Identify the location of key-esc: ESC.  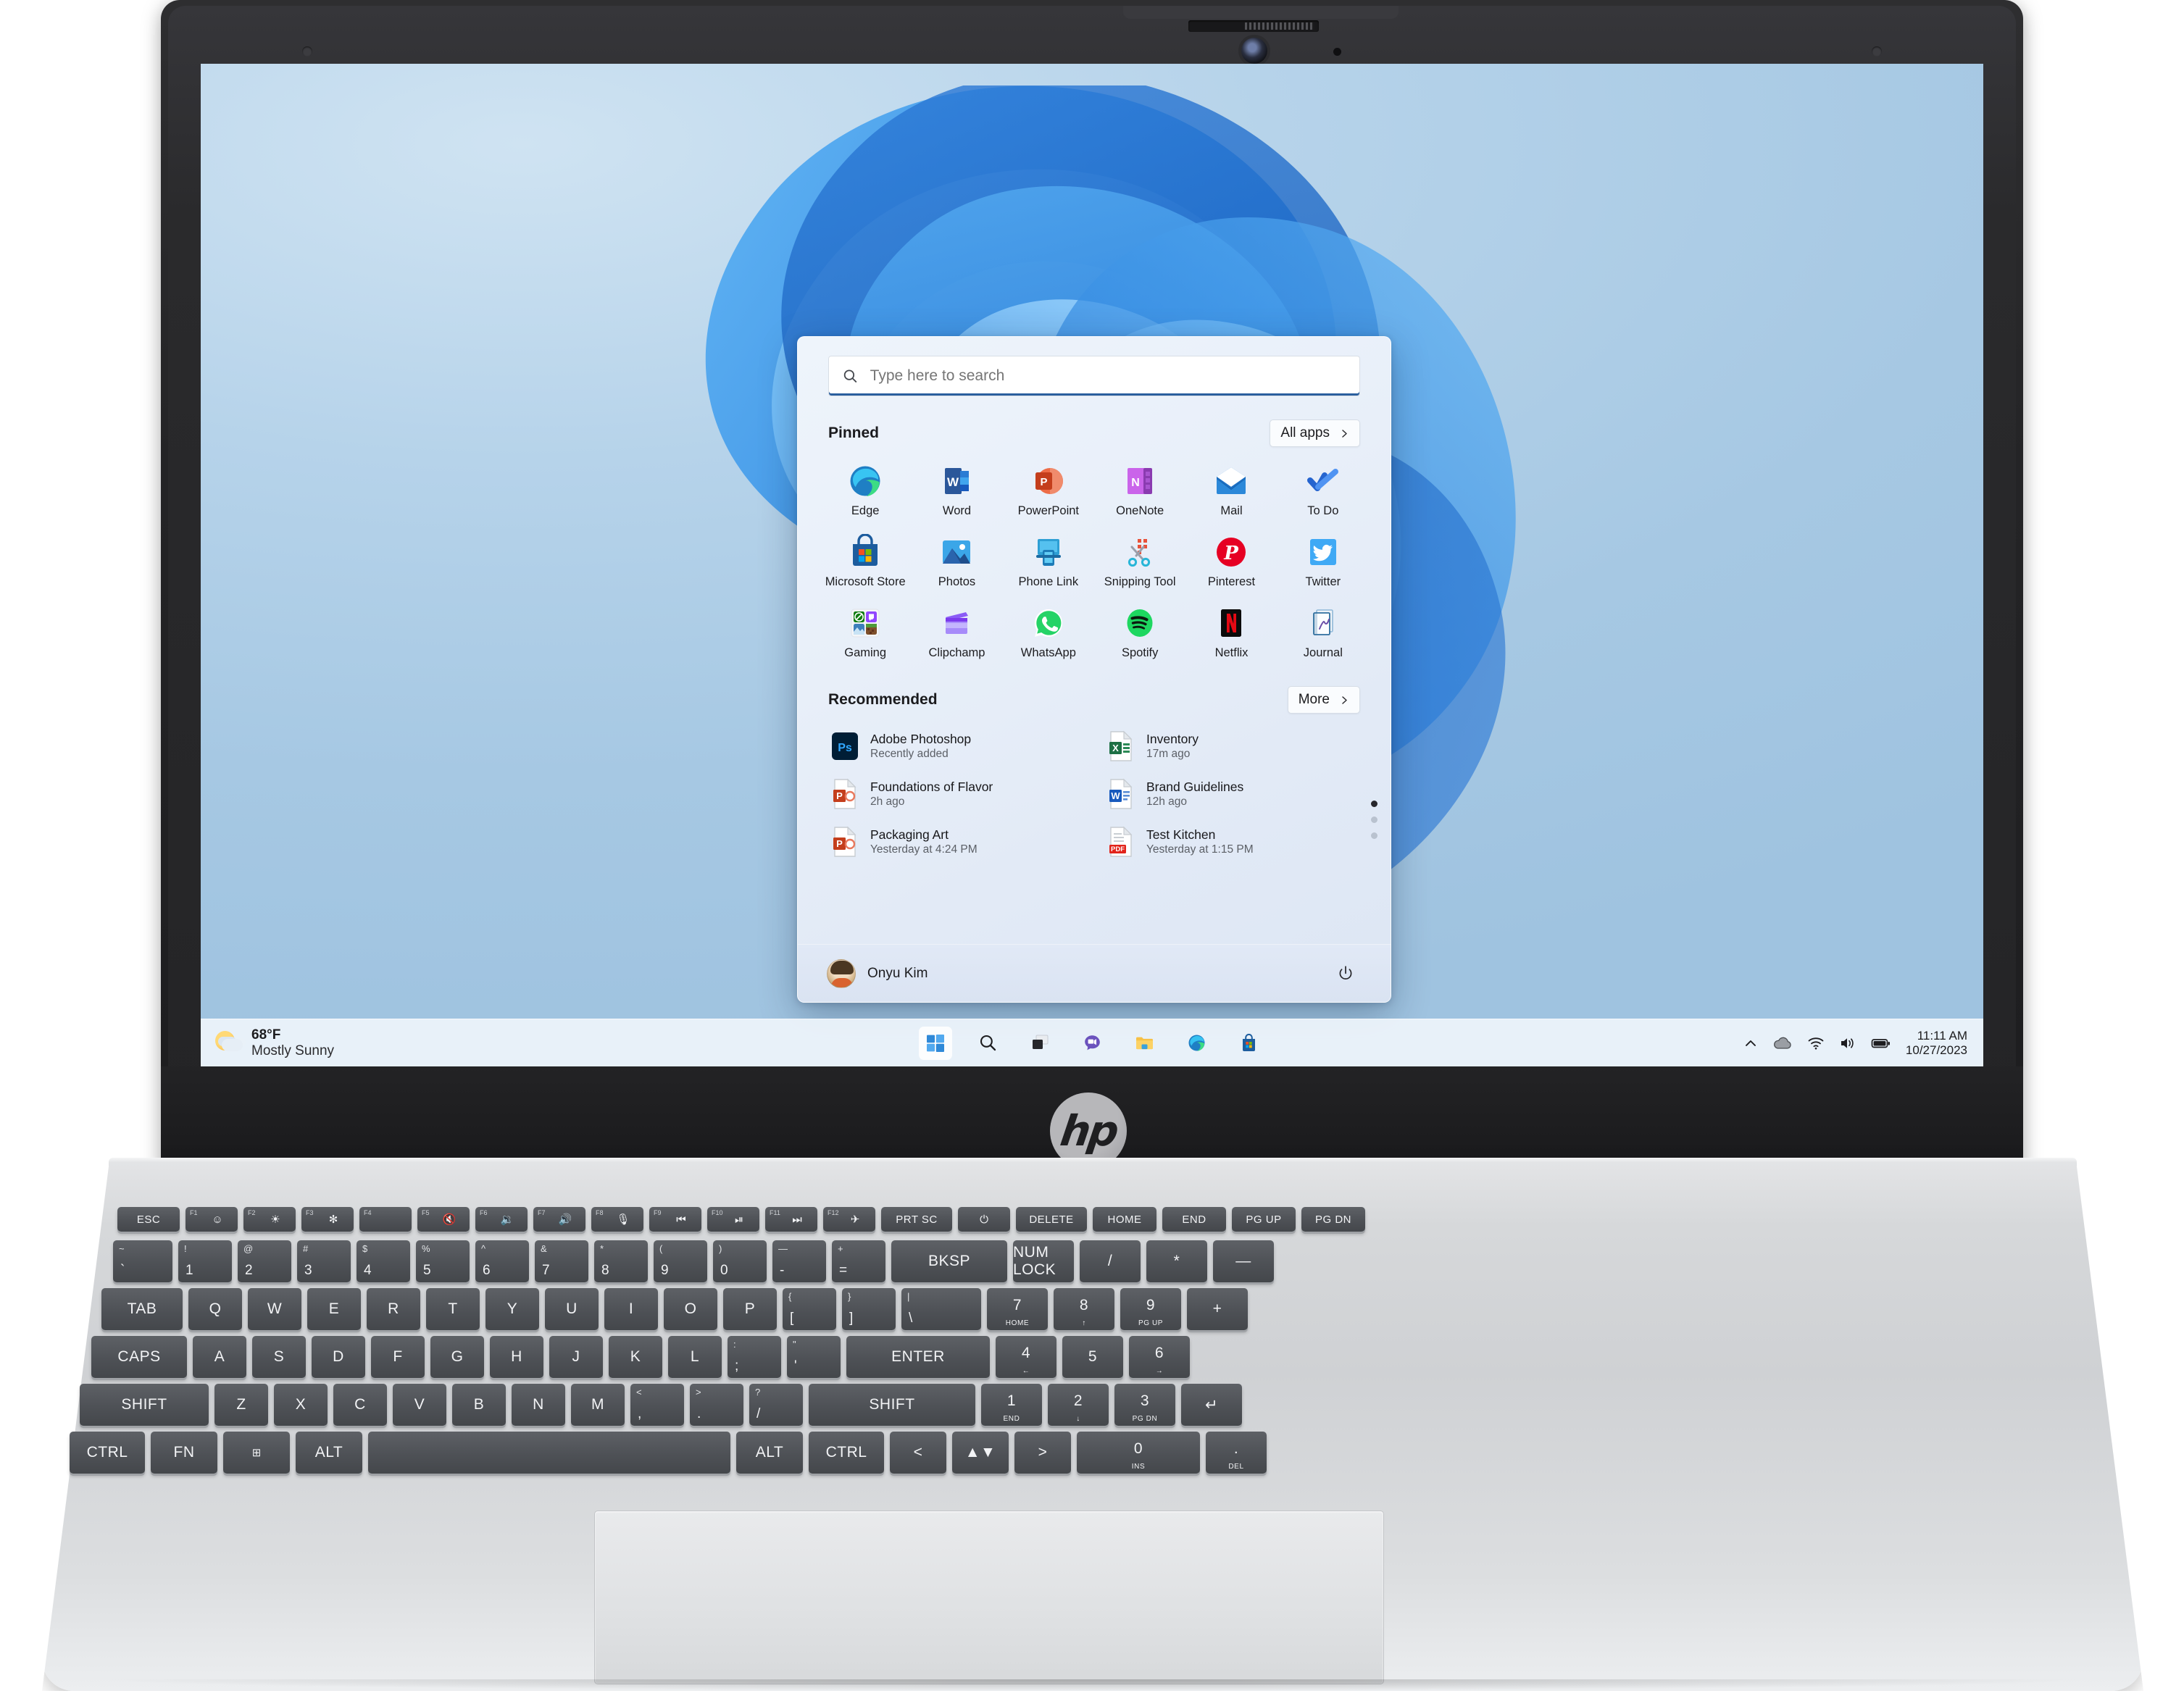
(148, 1219).